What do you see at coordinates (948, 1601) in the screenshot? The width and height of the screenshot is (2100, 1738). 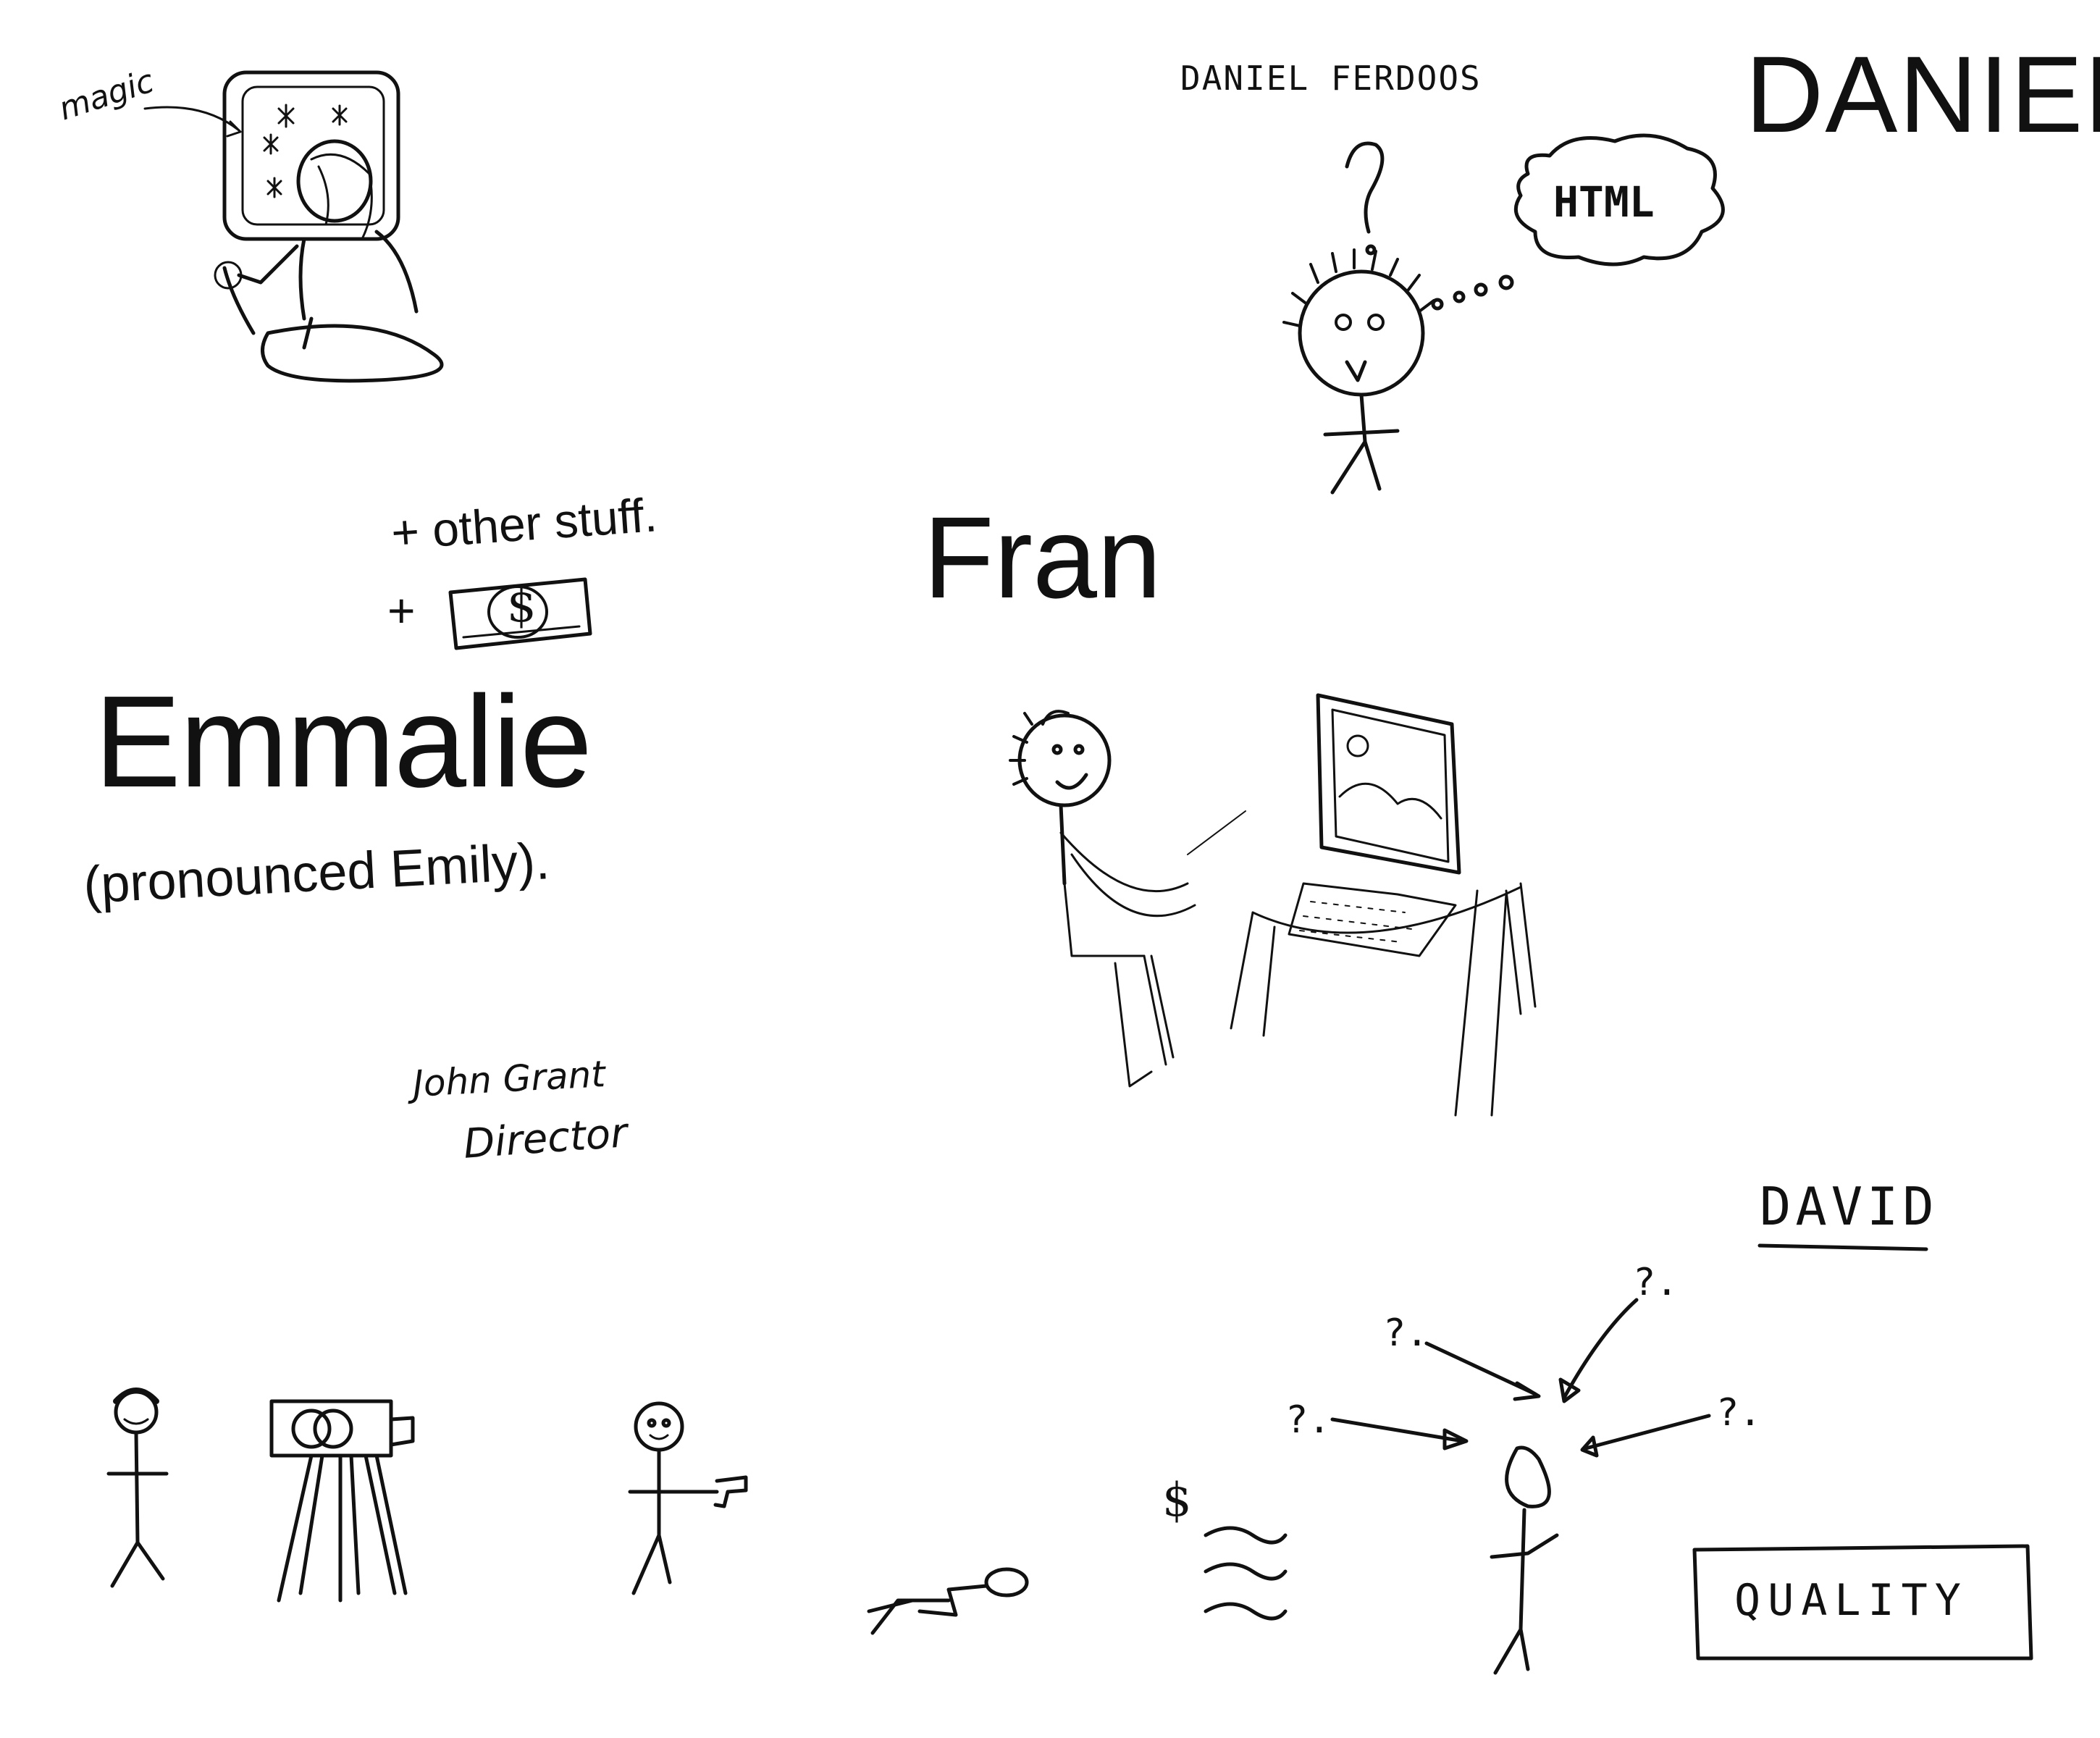 I see `fallen-stick-figure` at bounding box center [948, 1601].